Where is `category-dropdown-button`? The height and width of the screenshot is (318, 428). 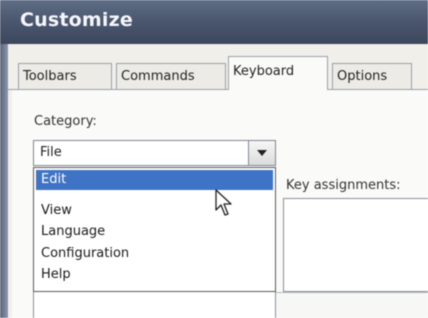 category-dropdown-button is located at coordinates (262, 153).